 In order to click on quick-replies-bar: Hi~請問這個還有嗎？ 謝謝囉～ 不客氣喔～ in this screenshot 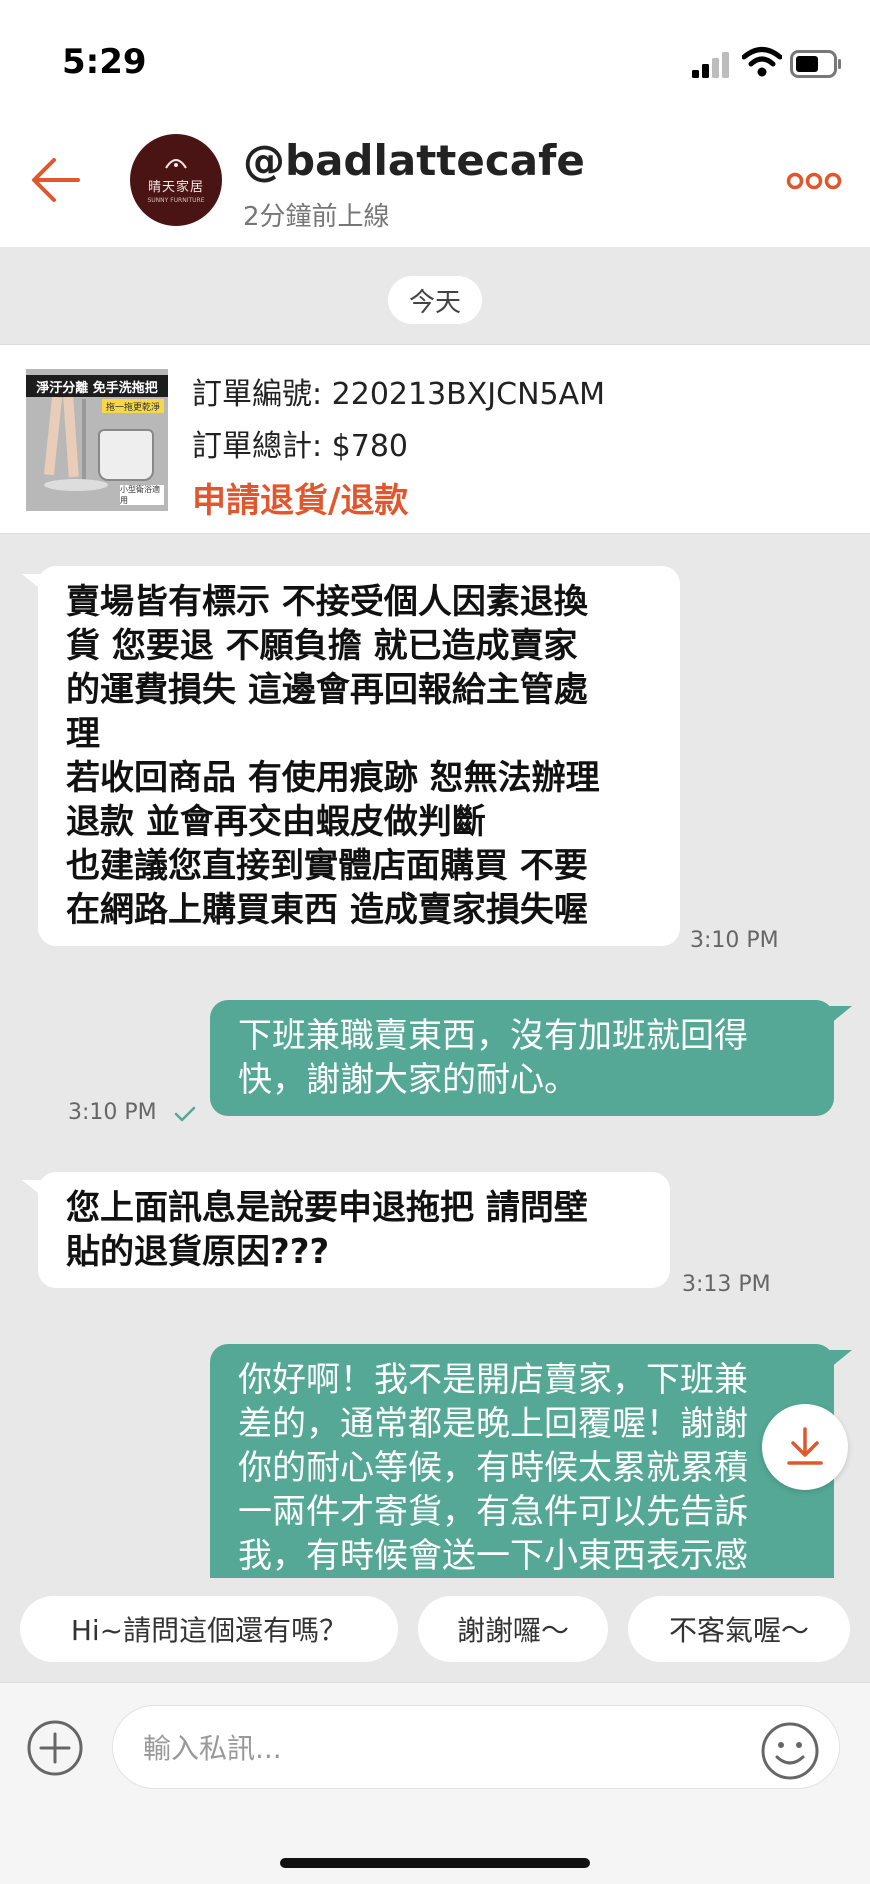, I will do `click(435, 1630)`.